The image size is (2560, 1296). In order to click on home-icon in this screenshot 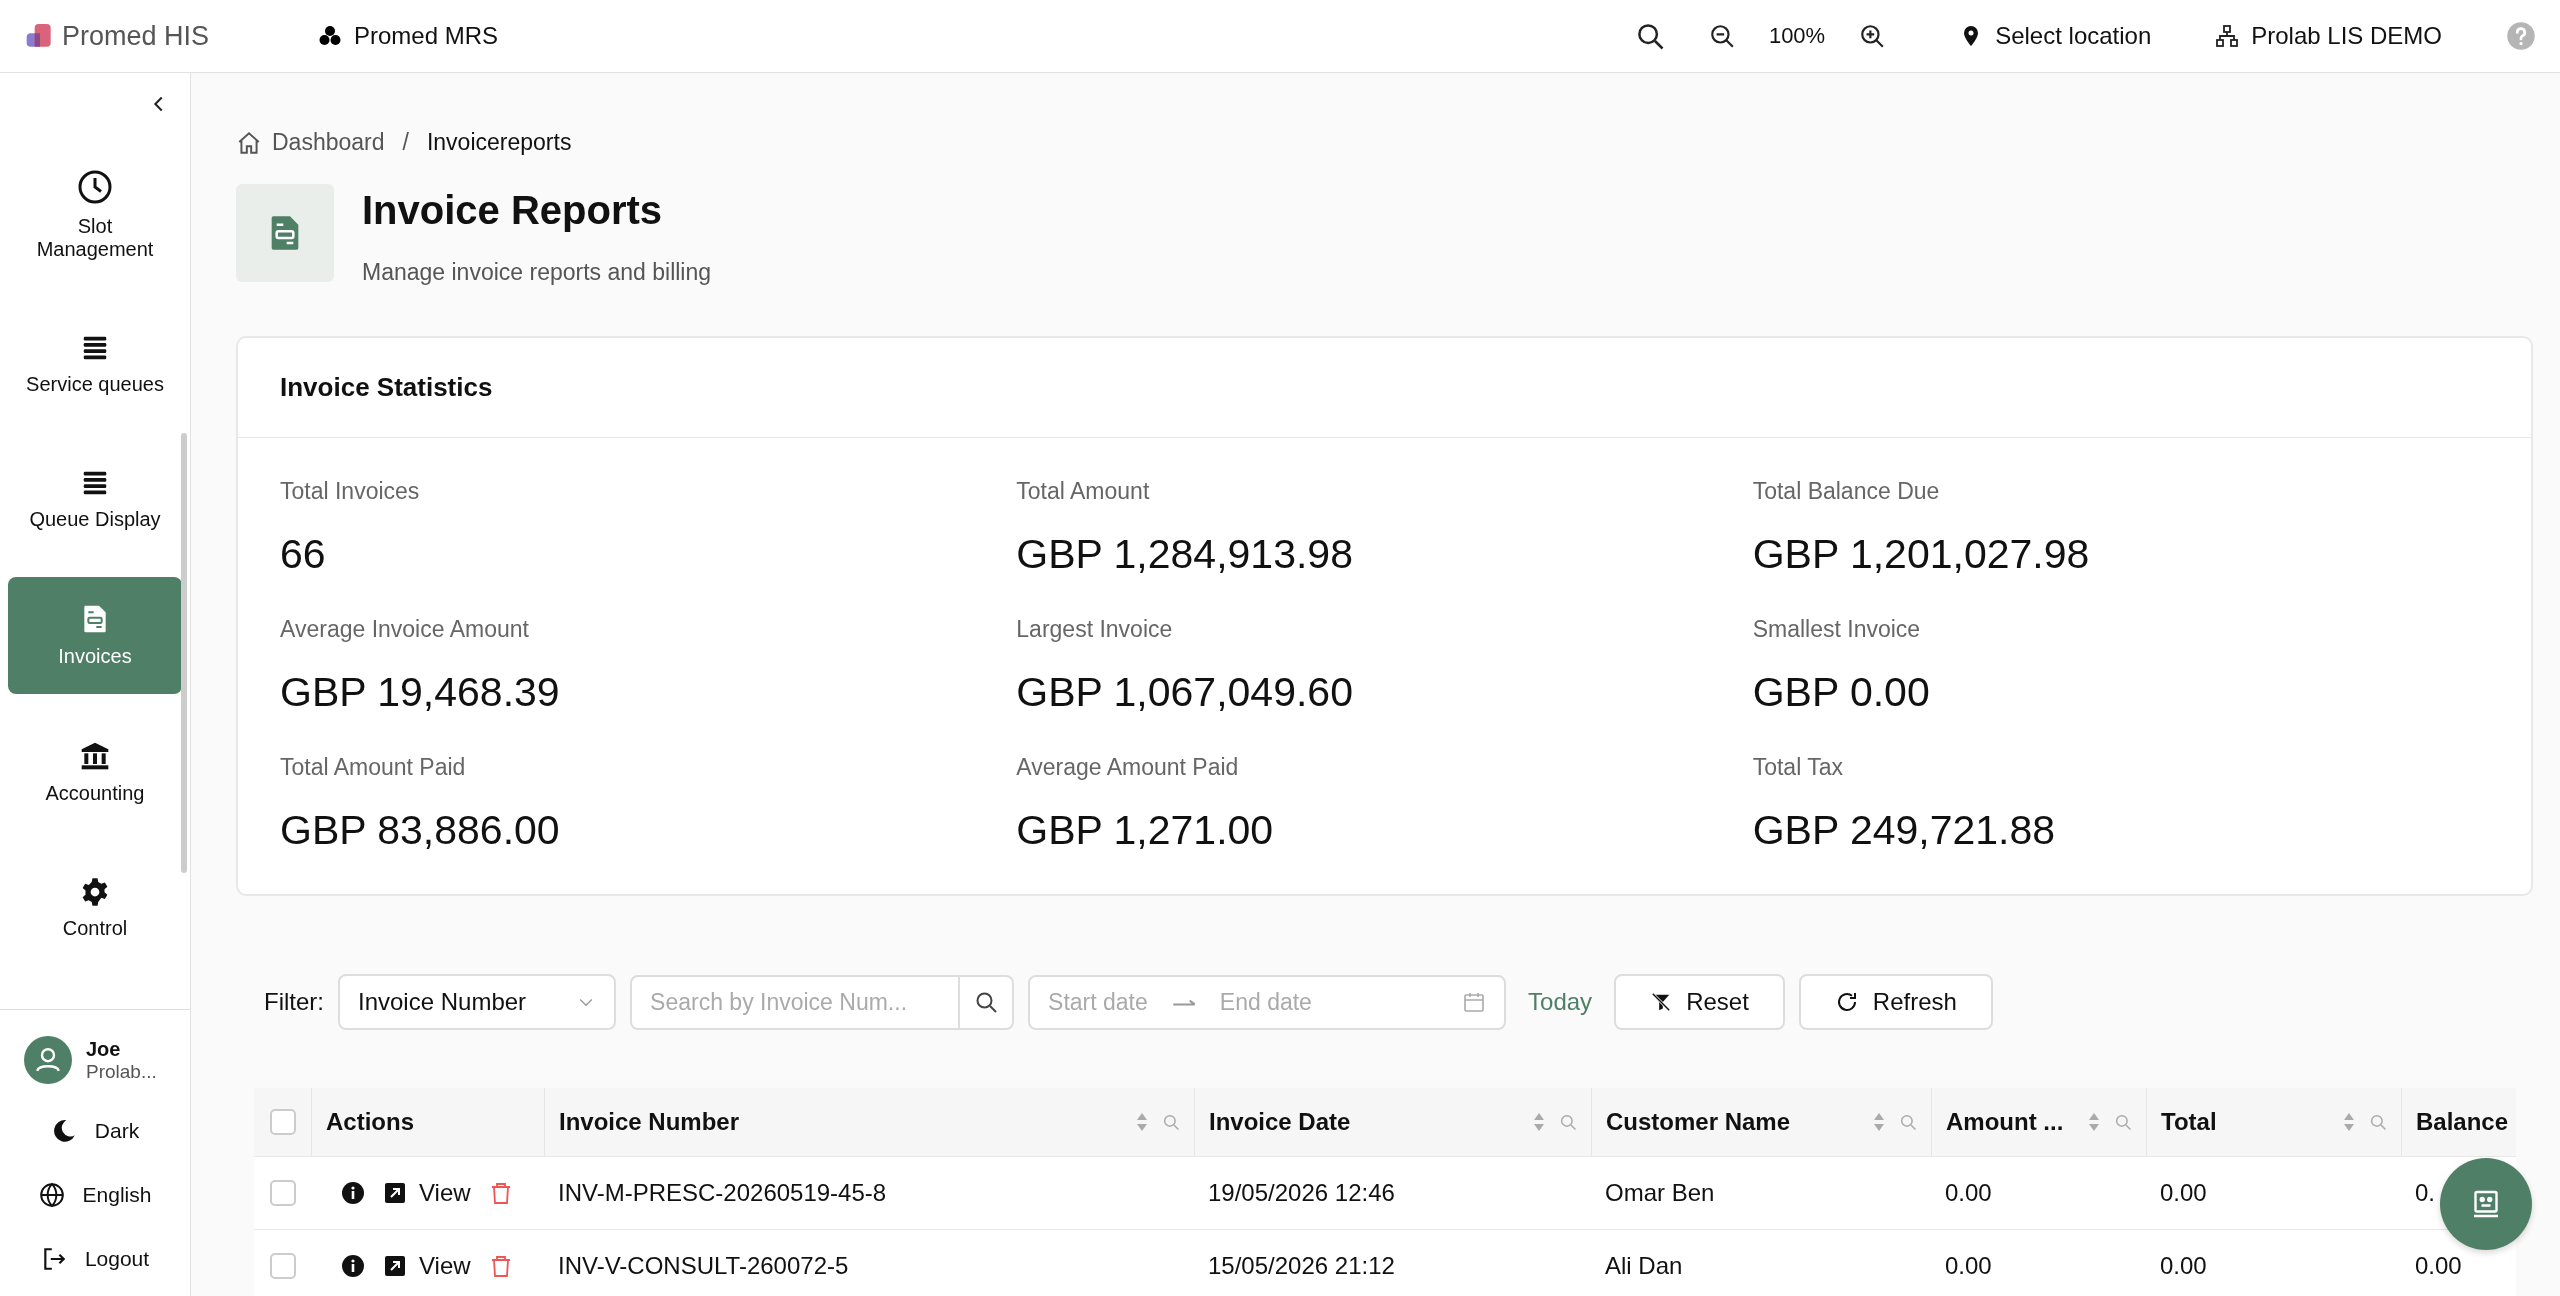, I will do `click(249, 142)`.